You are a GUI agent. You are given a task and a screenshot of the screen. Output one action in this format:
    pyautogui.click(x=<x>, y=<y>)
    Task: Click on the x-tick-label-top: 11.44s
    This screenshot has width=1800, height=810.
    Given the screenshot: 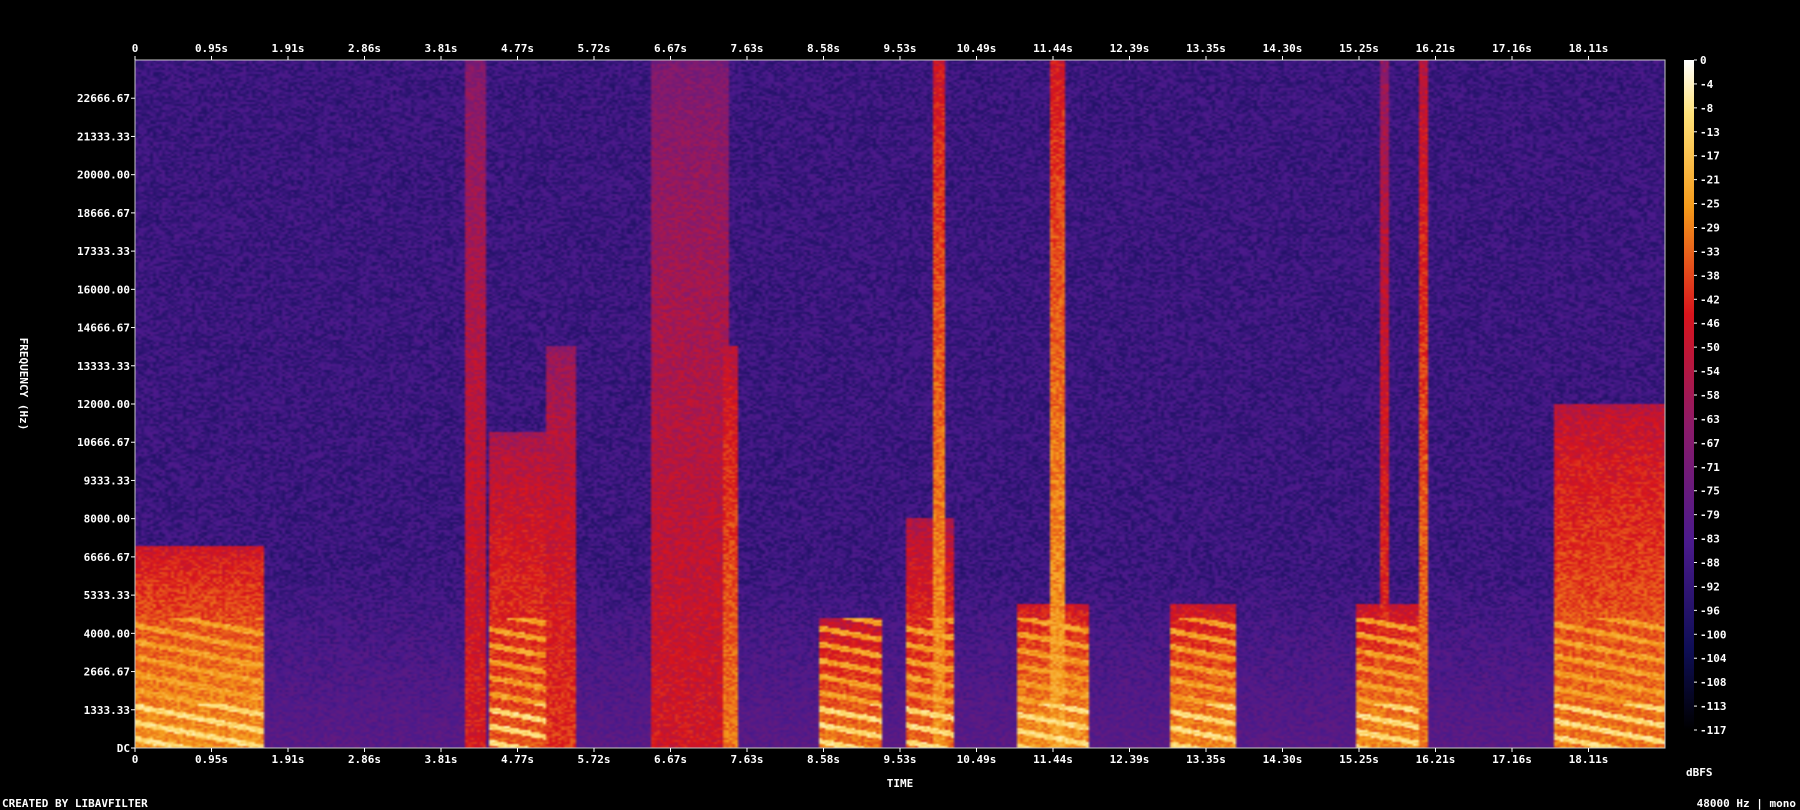 What is the action you would take?
    pyautogui.click(x=1053, y=48)
    